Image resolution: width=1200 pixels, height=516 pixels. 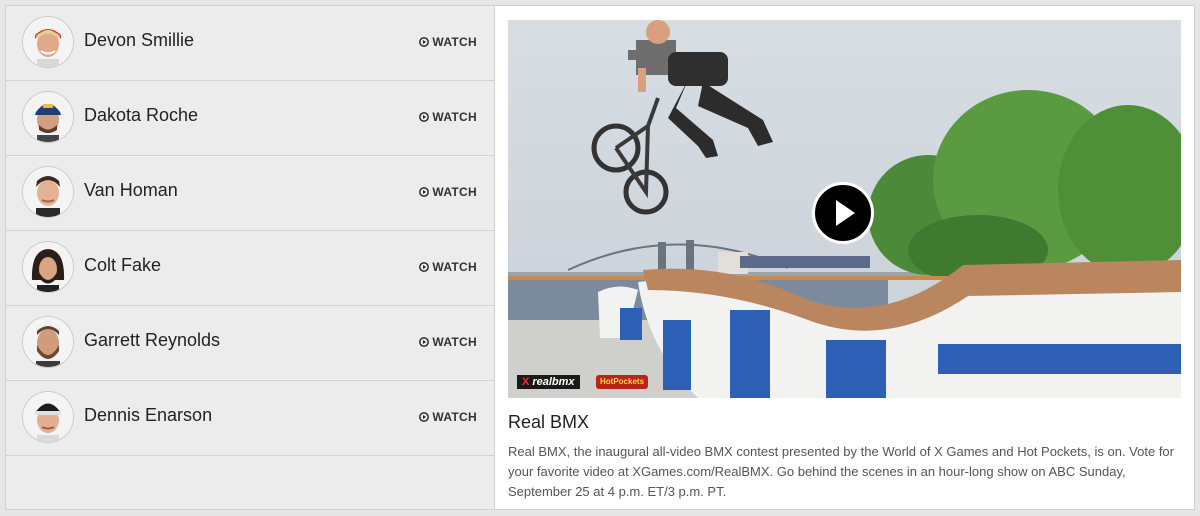 What do you see at coordinates (250, 193) in the screenshot?
I see `rider-item-van-homan: Van Homan WATCH` at bounding box center [250, 193].